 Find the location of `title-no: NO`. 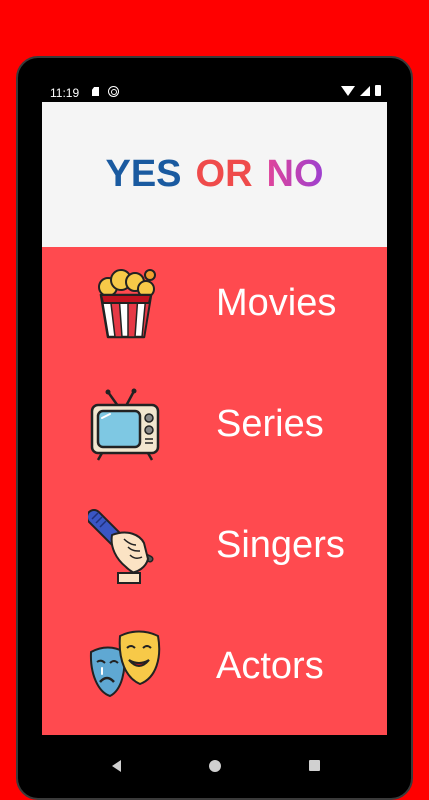

title-no: NO is located at coordinates (295, 174).